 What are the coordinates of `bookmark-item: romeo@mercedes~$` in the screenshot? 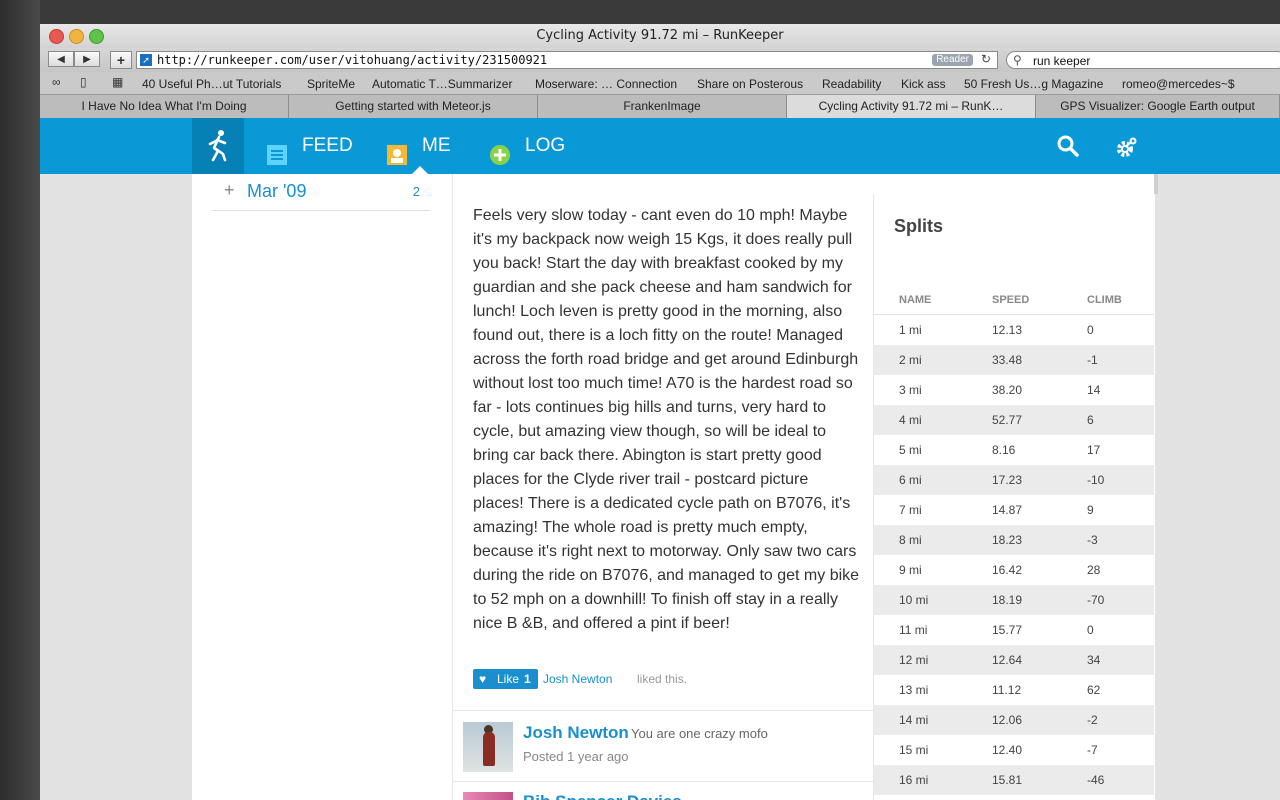 It's located at (1178, 84).